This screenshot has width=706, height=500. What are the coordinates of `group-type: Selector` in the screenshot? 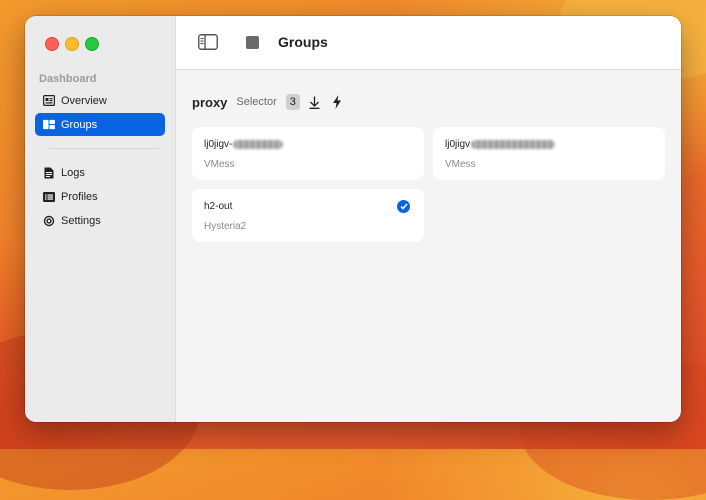 It's located at (256, 102).